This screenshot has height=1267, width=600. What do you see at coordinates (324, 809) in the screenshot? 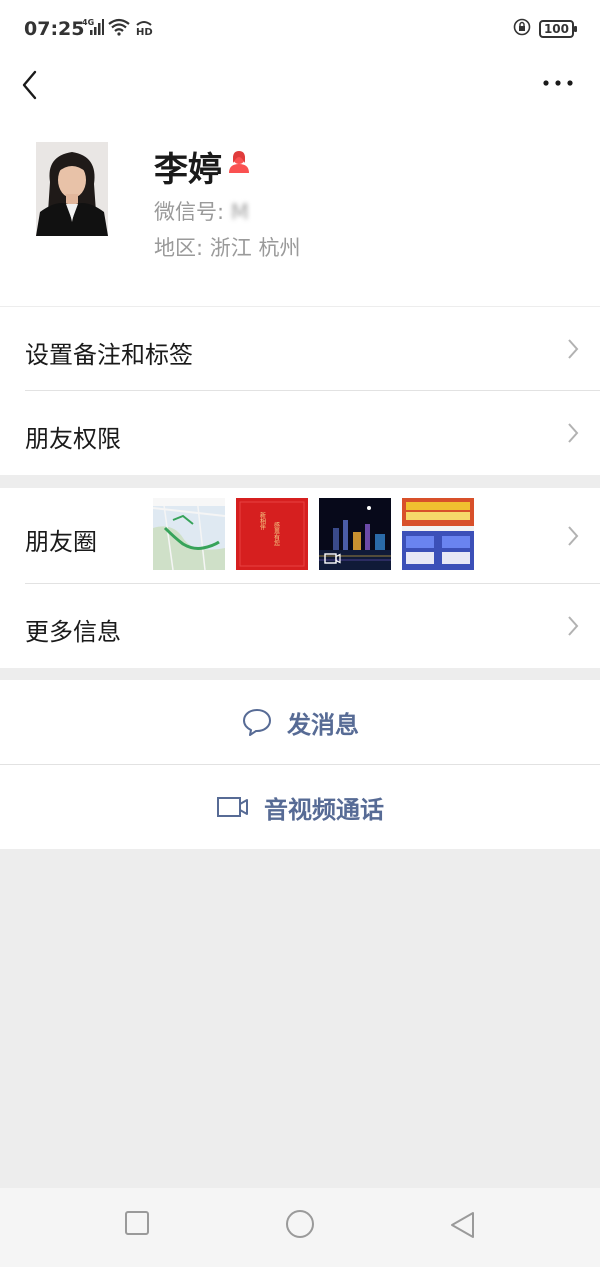
I see `video-call-label: 音视频通话` at bounding box center [324, 809].